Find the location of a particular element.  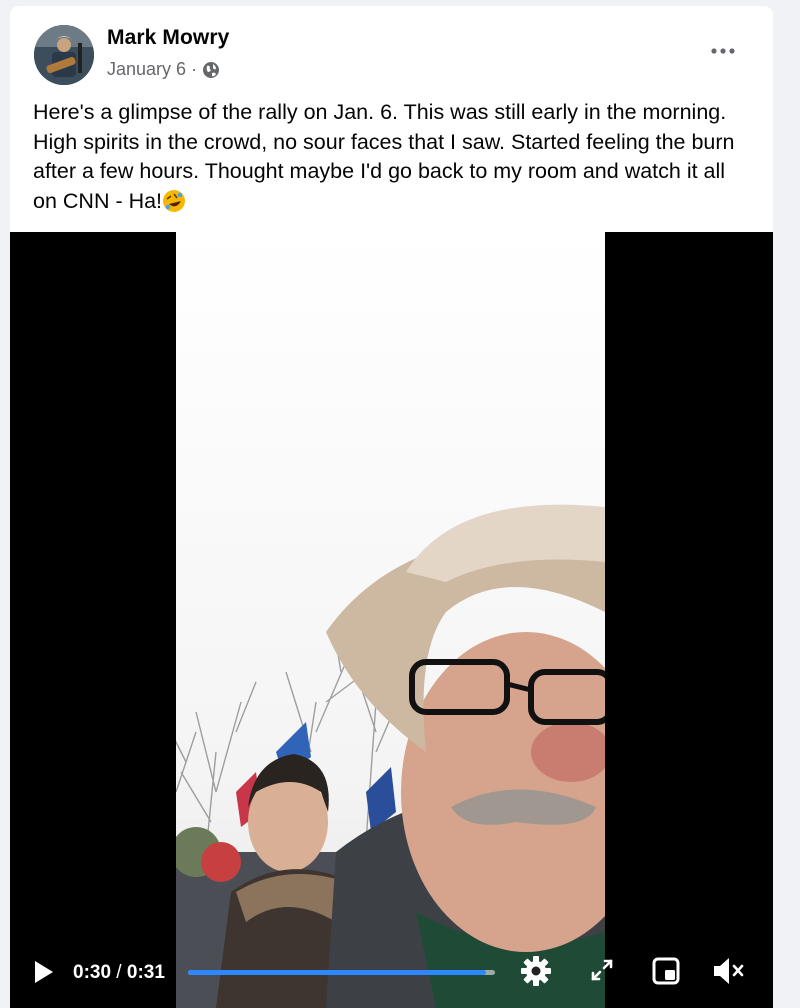

volume-muted-icon is located at coordinates (729, 971).